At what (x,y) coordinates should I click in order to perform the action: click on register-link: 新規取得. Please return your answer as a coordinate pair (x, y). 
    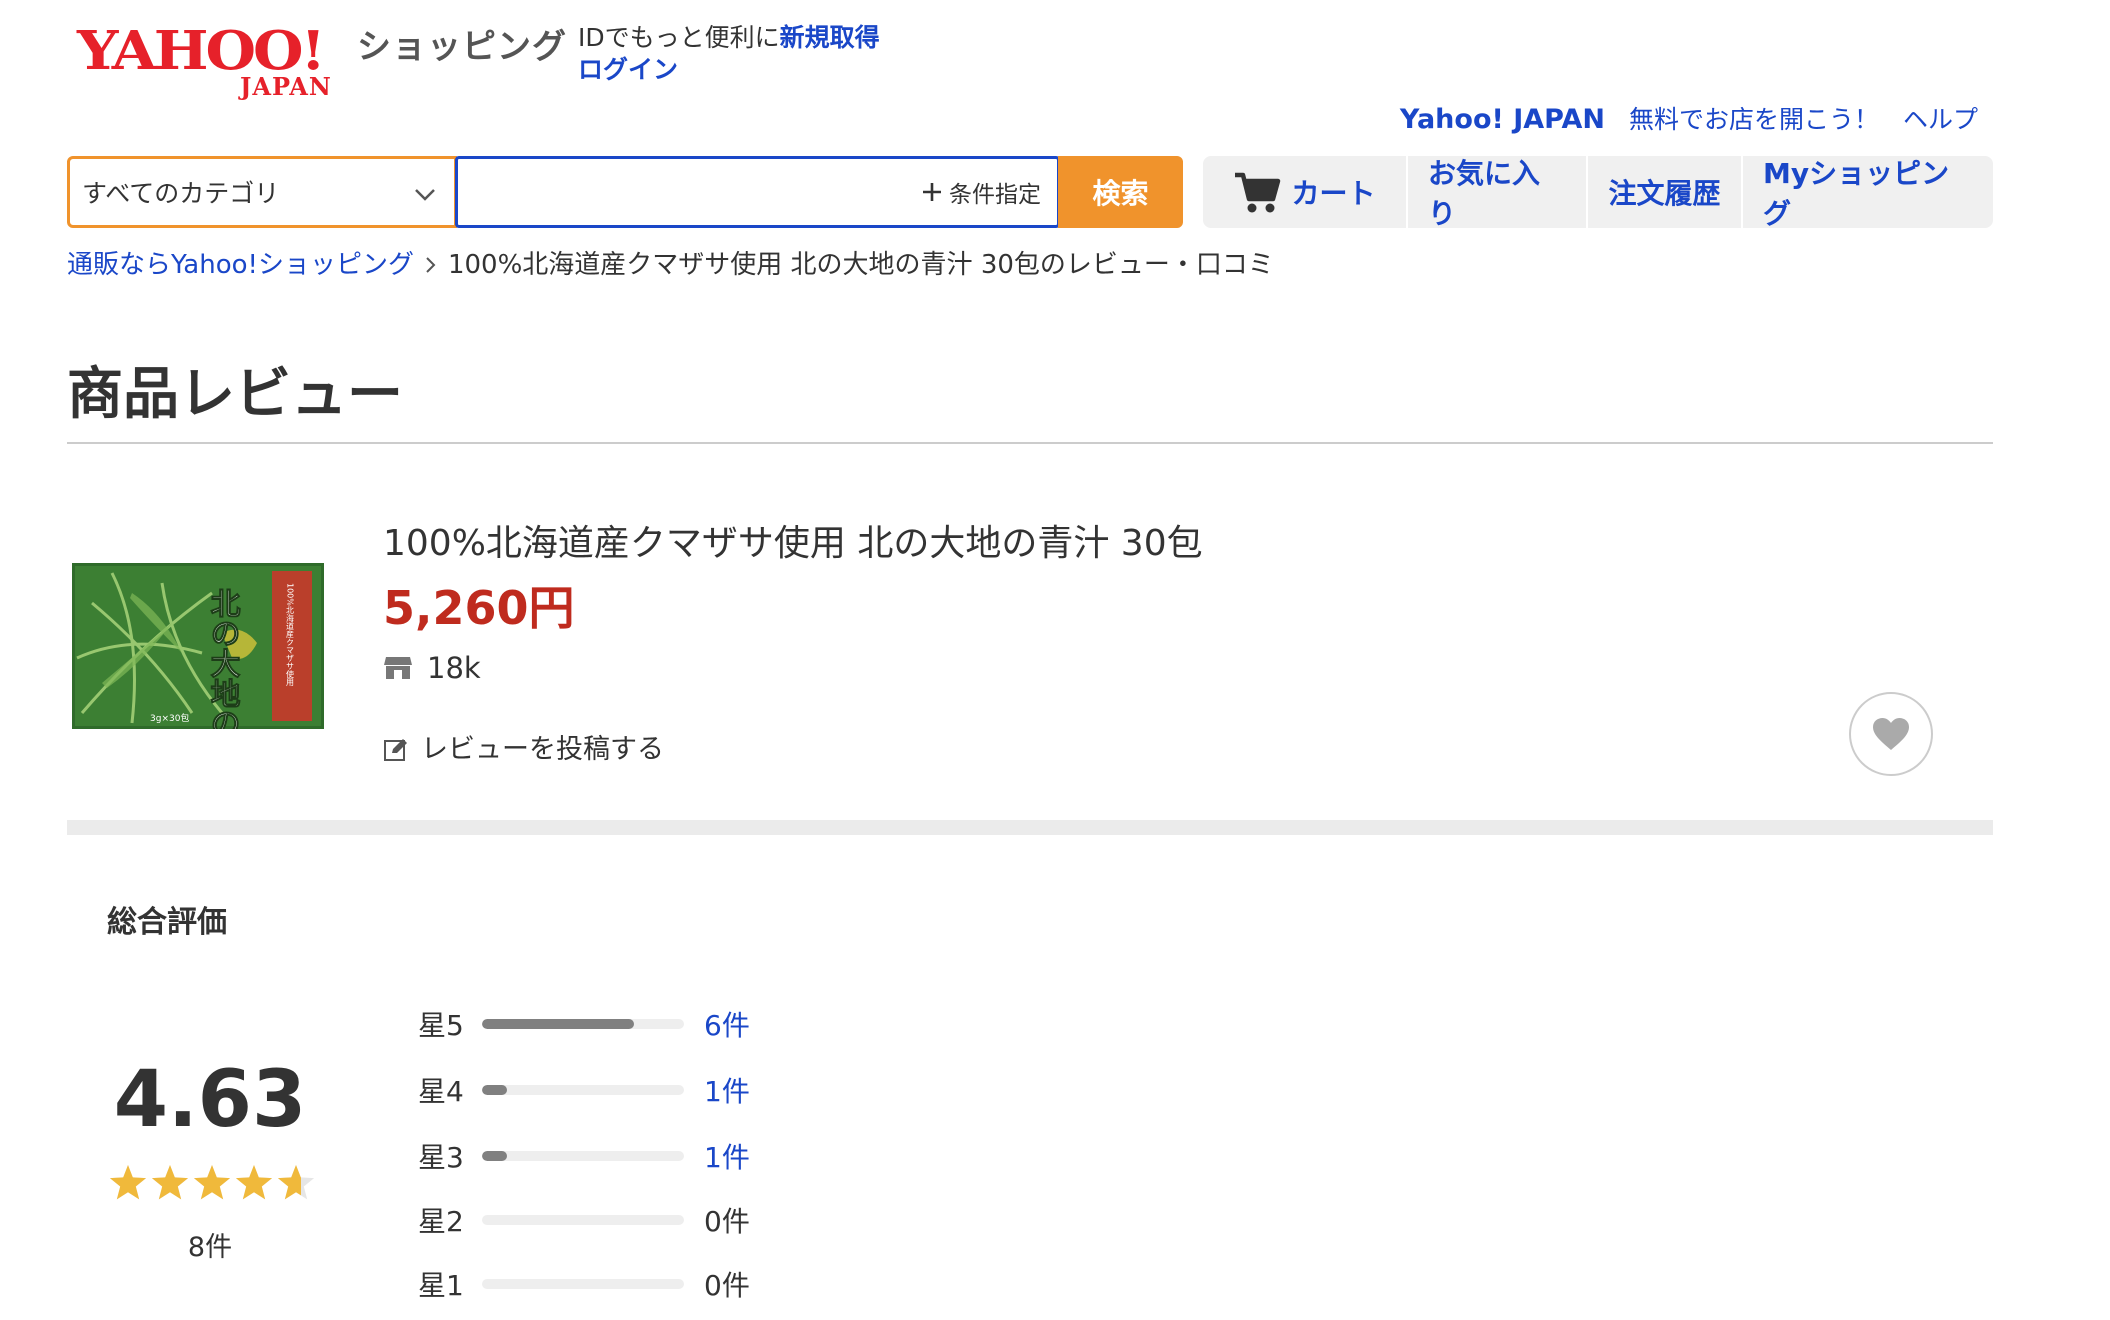
    Looking at the image, I should click on (830, 37).